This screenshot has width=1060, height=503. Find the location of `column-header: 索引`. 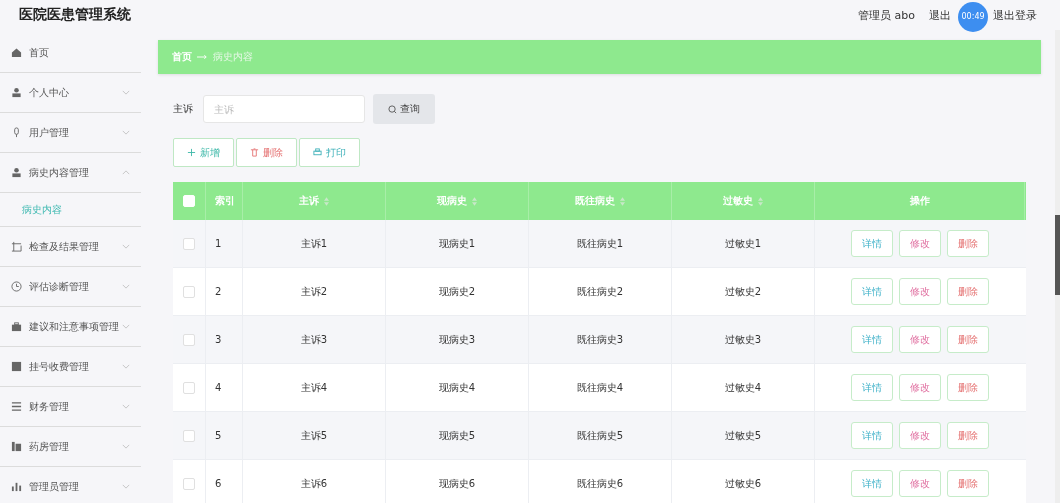

column-header: 索引 is located at coordinates (225, 201).